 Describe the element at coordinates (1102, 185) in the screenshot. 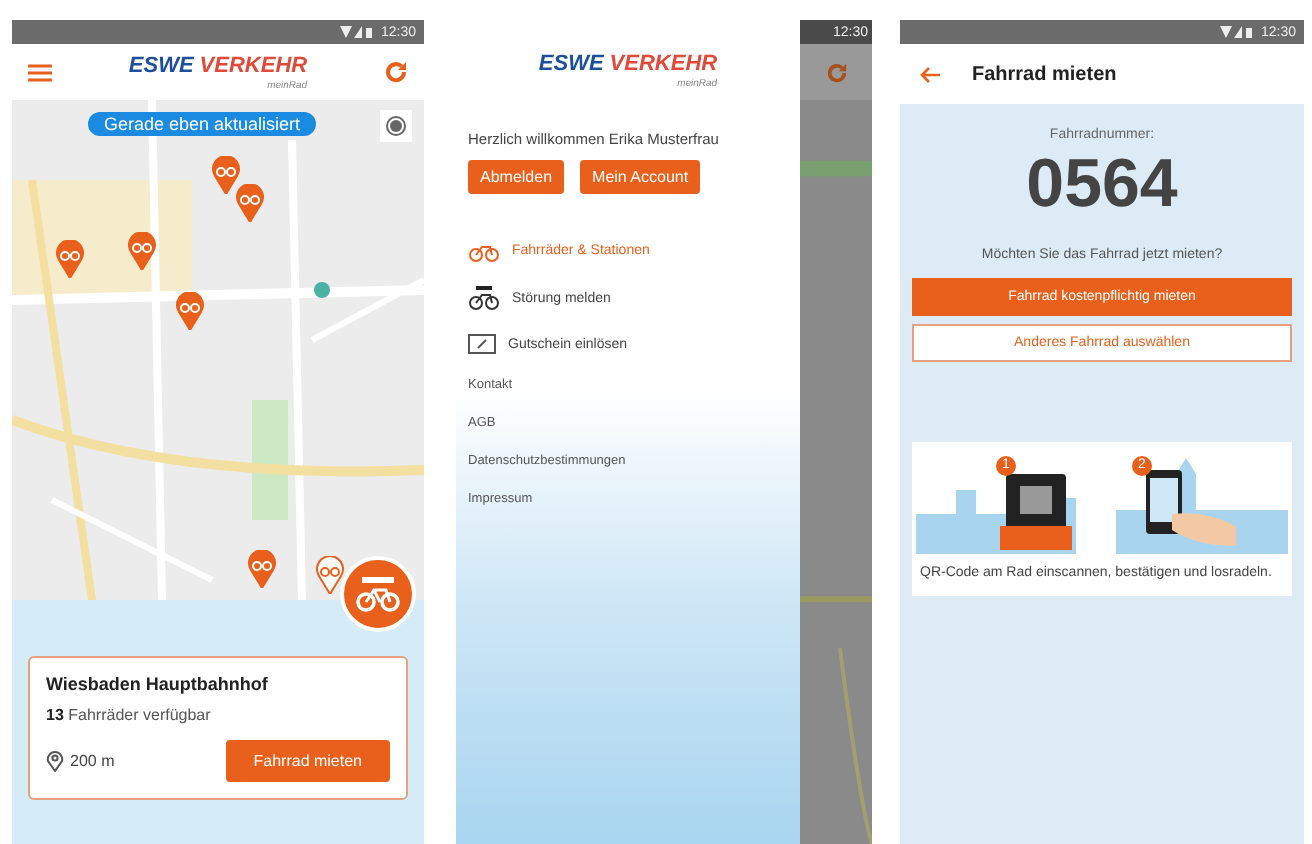

I see `bike-number: 0564` at that location.